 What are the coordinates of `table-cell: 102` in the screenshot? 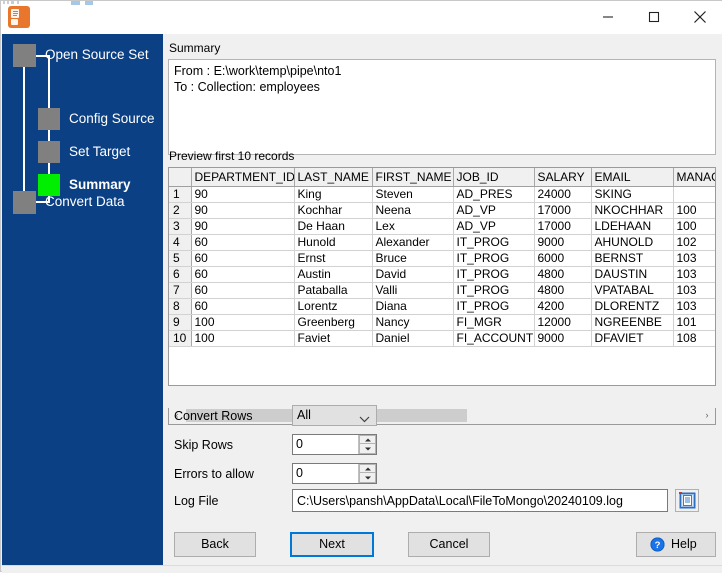 It's located at (694, 242).